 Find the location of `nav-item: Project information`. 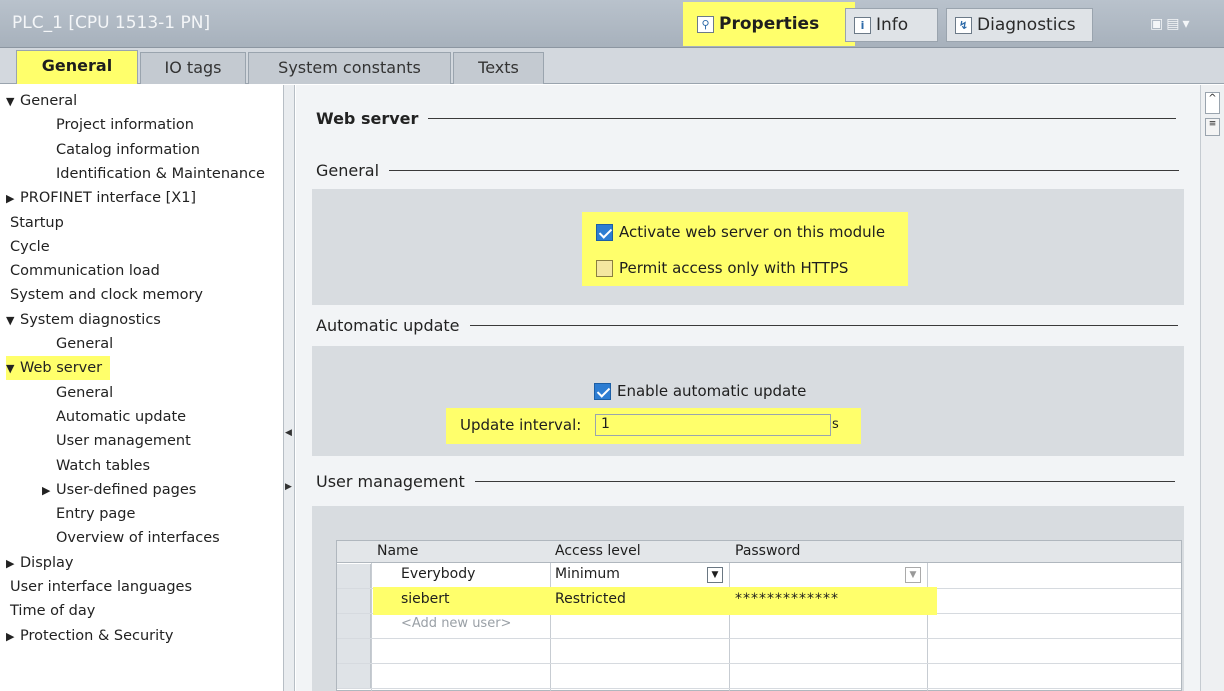

nav-item: Project information is located at coordinates (125, 125).